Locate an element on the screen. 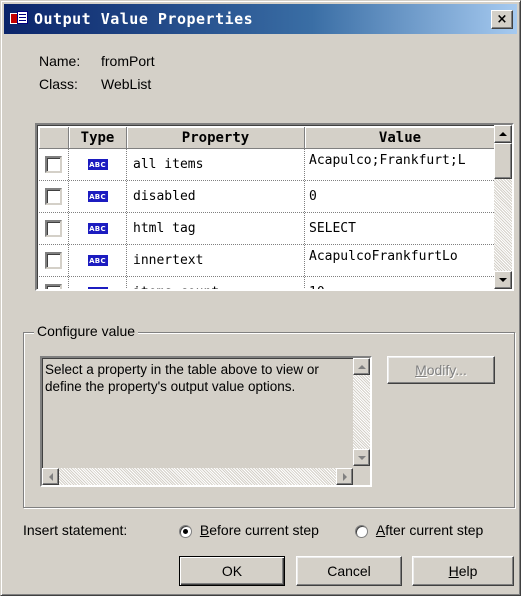 The image size is (521, 596). property-value: 10 is located at coordinates (400, 283).